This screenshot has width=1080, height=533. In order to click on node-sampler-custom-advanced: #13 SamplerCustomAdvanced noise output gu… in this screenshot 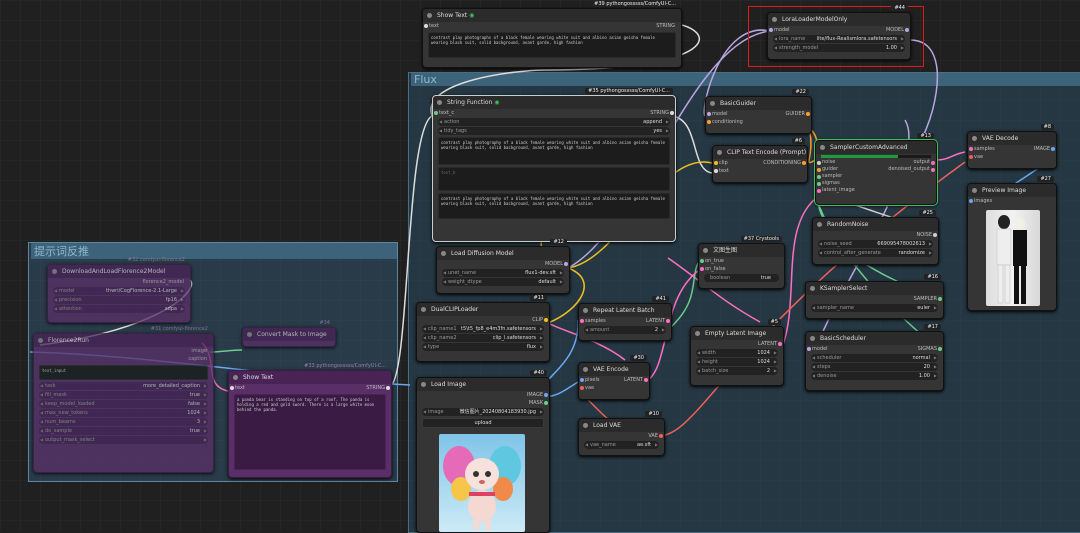, I will do `click(876, 169)`.